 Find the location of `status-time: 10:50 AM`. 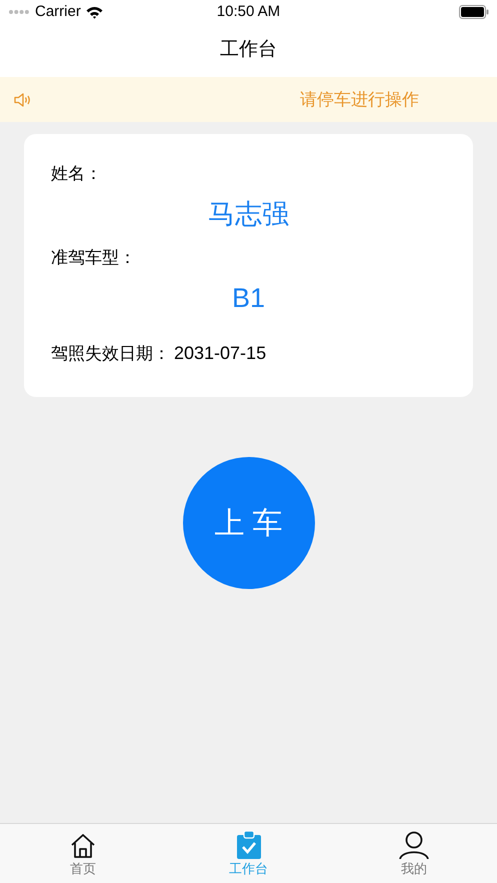

status-time: 10:50 AM is located at coordinates (248, 12).